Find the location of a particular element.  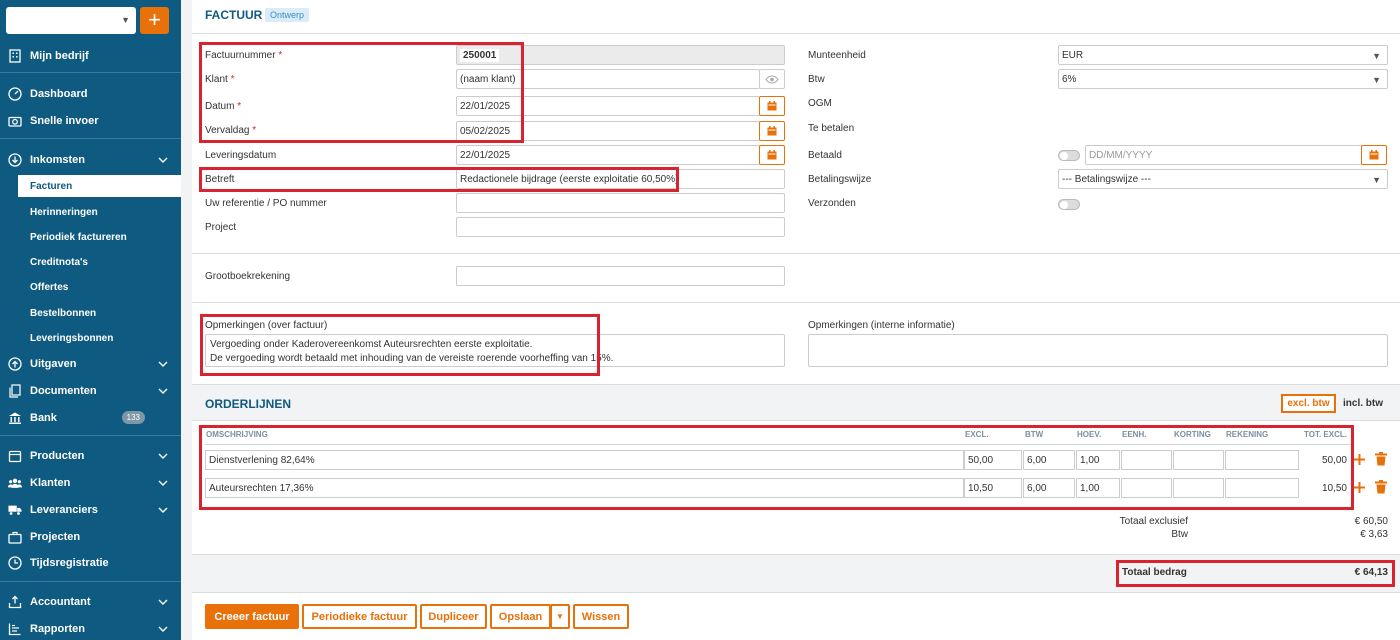

sidebar-item-documenten: Documenten is located at coordinates (90, 391).